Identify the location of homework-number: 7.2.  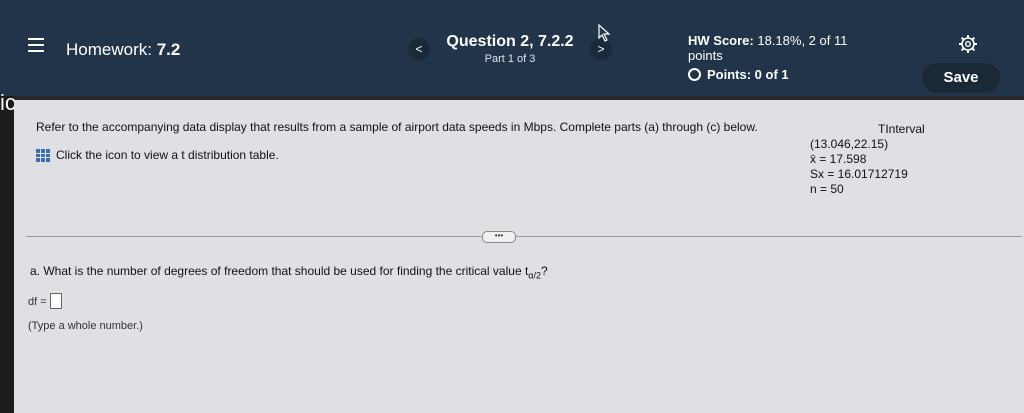
(168, 49).